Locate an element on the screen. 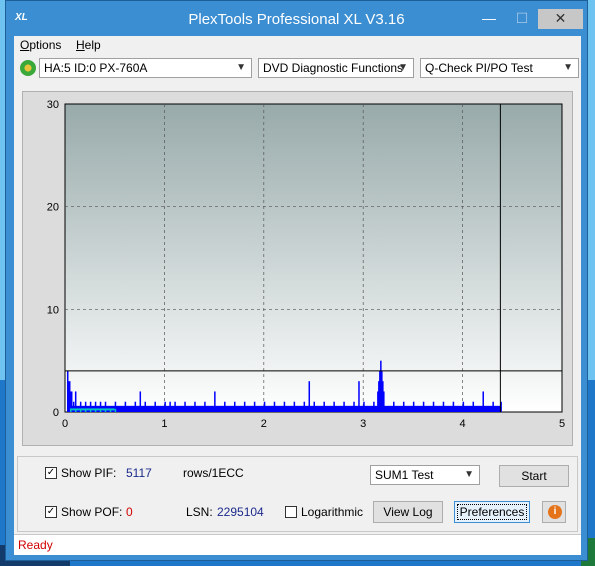 The width and height of the screenshot is (595, 566). maximize-button: ☐ is located at coordinates (522, 18).